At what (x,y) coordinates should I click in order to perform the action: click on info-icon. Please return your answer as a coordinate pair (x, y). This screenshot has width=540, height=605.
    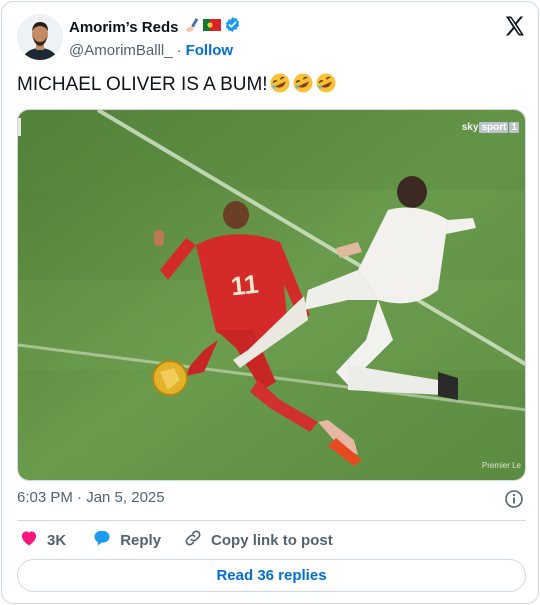
    Looking at the image, I should click on (514, 499).